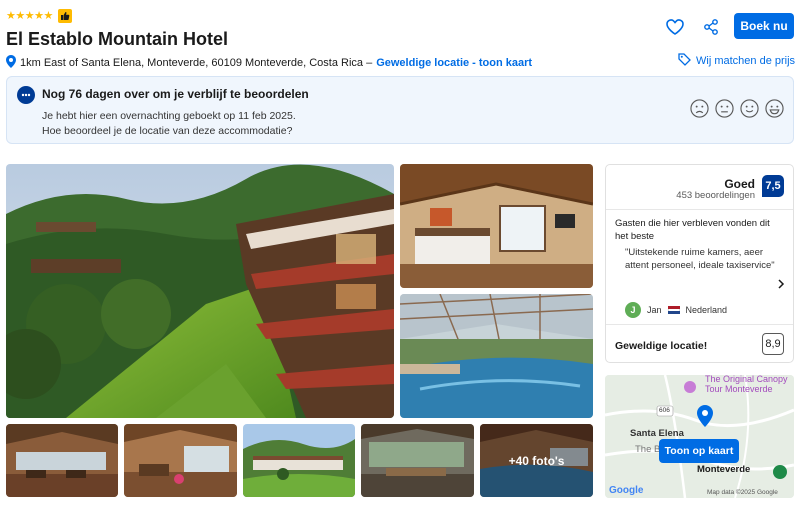 Image resolution: width=800 pixels, height=506 pixels. Describe the element at coordinates (648, 449) in the screenshot. I see `map-label-partial: The B` at that location.